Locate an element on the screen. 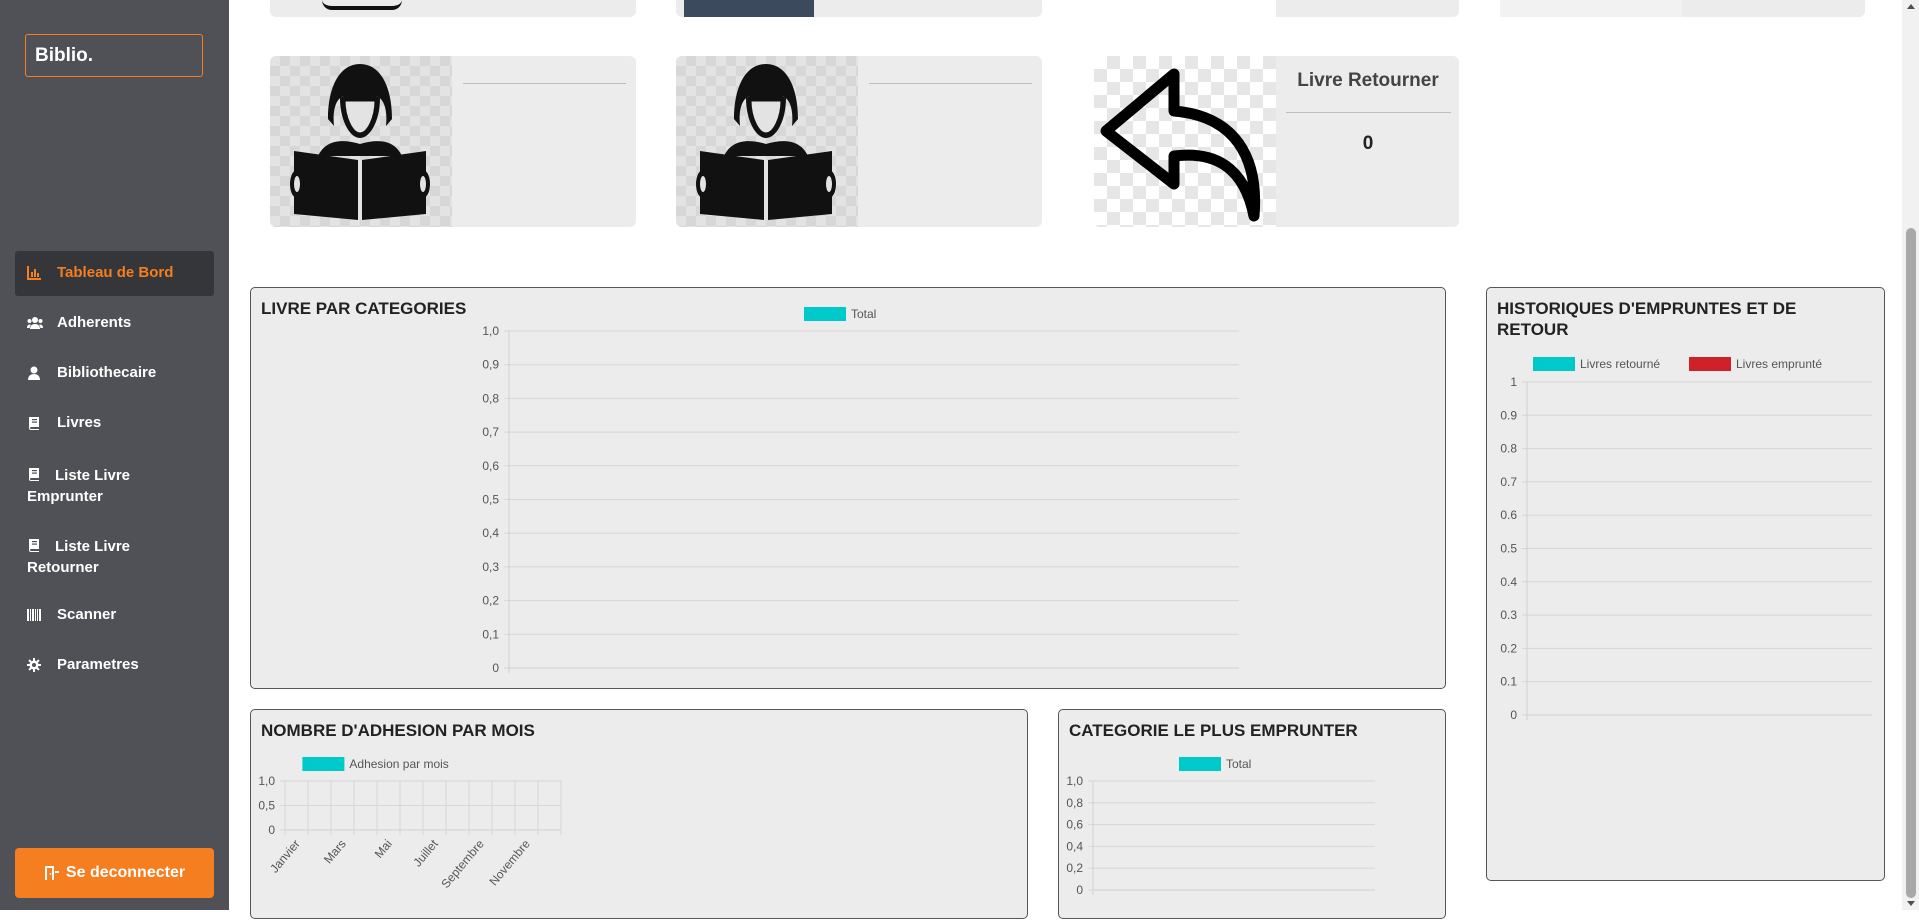  sidebar-item-label: Parametres is located at coordinates (98, 664).